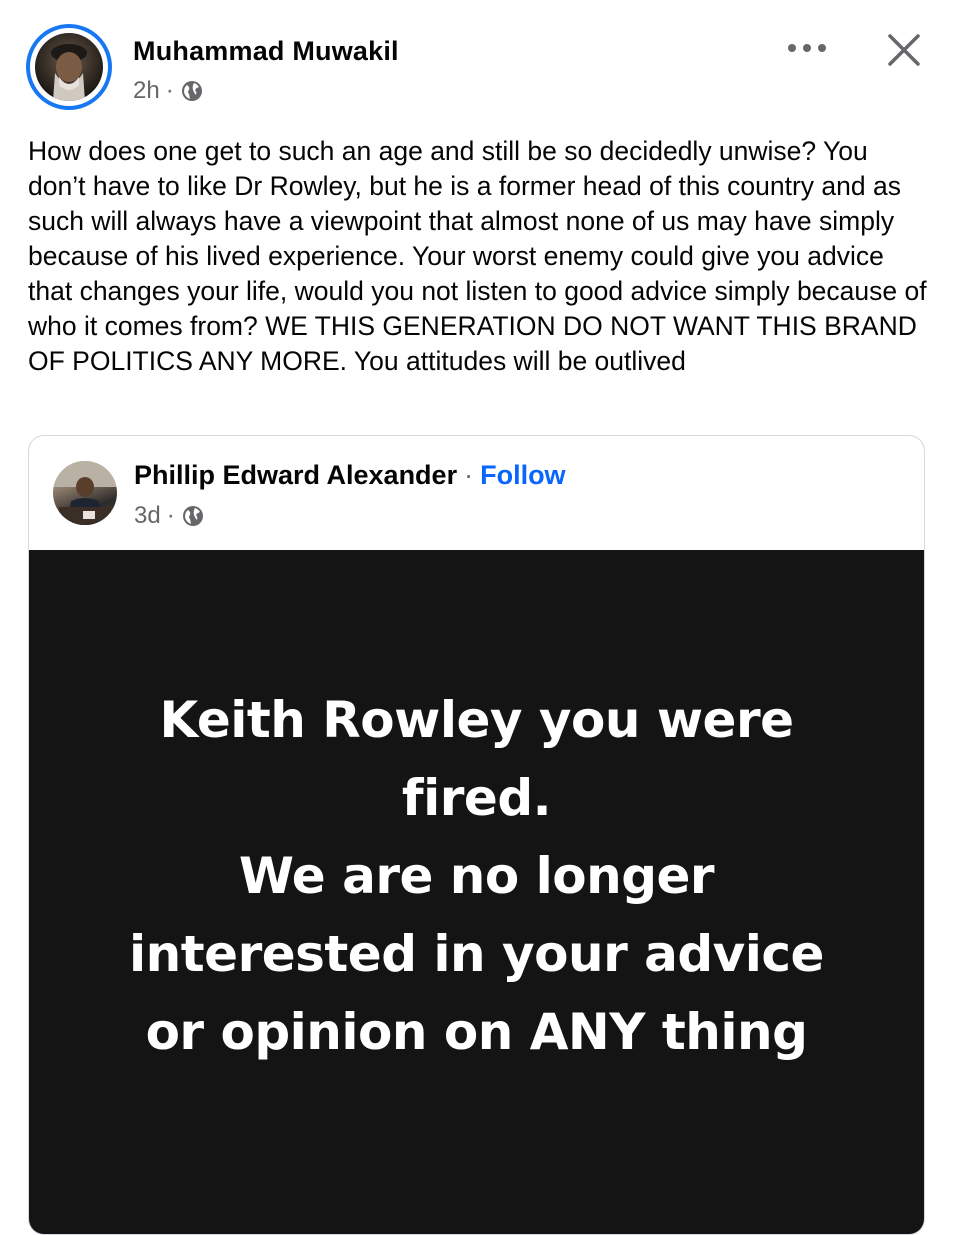  I want to click on post-header: Muhammad Muwakil 2h ·, so click(476, 65).